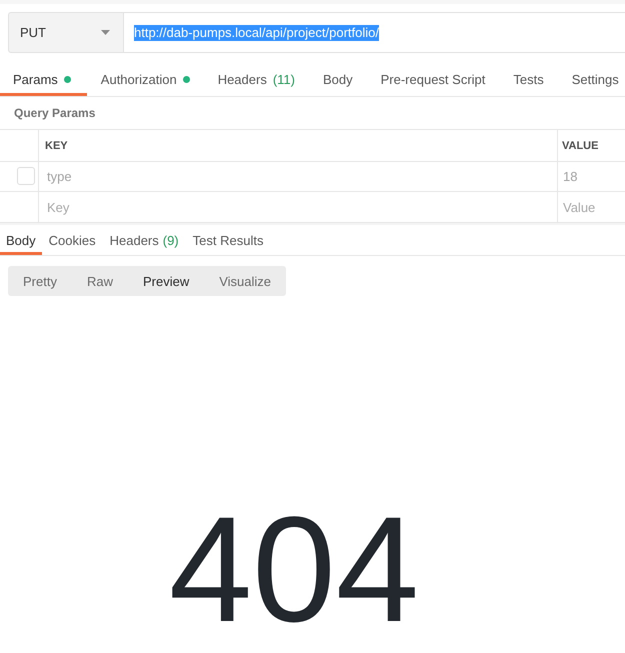 Image resolution: width=625 pixels, height=653 pixels. Describe the element at coordinates (256, 32) in the screenshot. I see `url-text: http://dab-pumps.local/api/project/portfolio/` at that location.